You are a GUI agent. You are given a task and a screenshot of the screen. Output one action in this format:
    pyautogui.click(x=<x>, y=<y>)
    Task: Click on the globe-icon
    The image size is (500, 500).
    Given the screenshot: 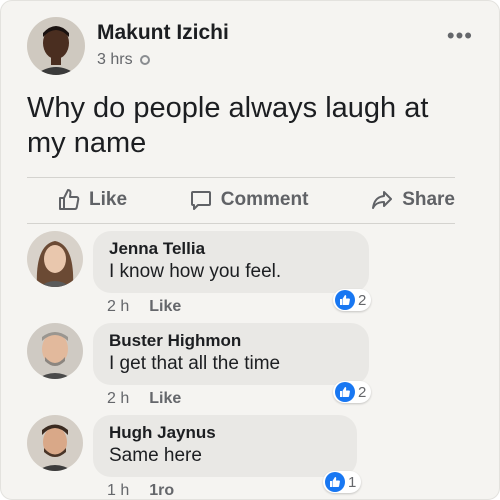 What is the action you would take?
    pyautogui.click(x=144, y=60)
    